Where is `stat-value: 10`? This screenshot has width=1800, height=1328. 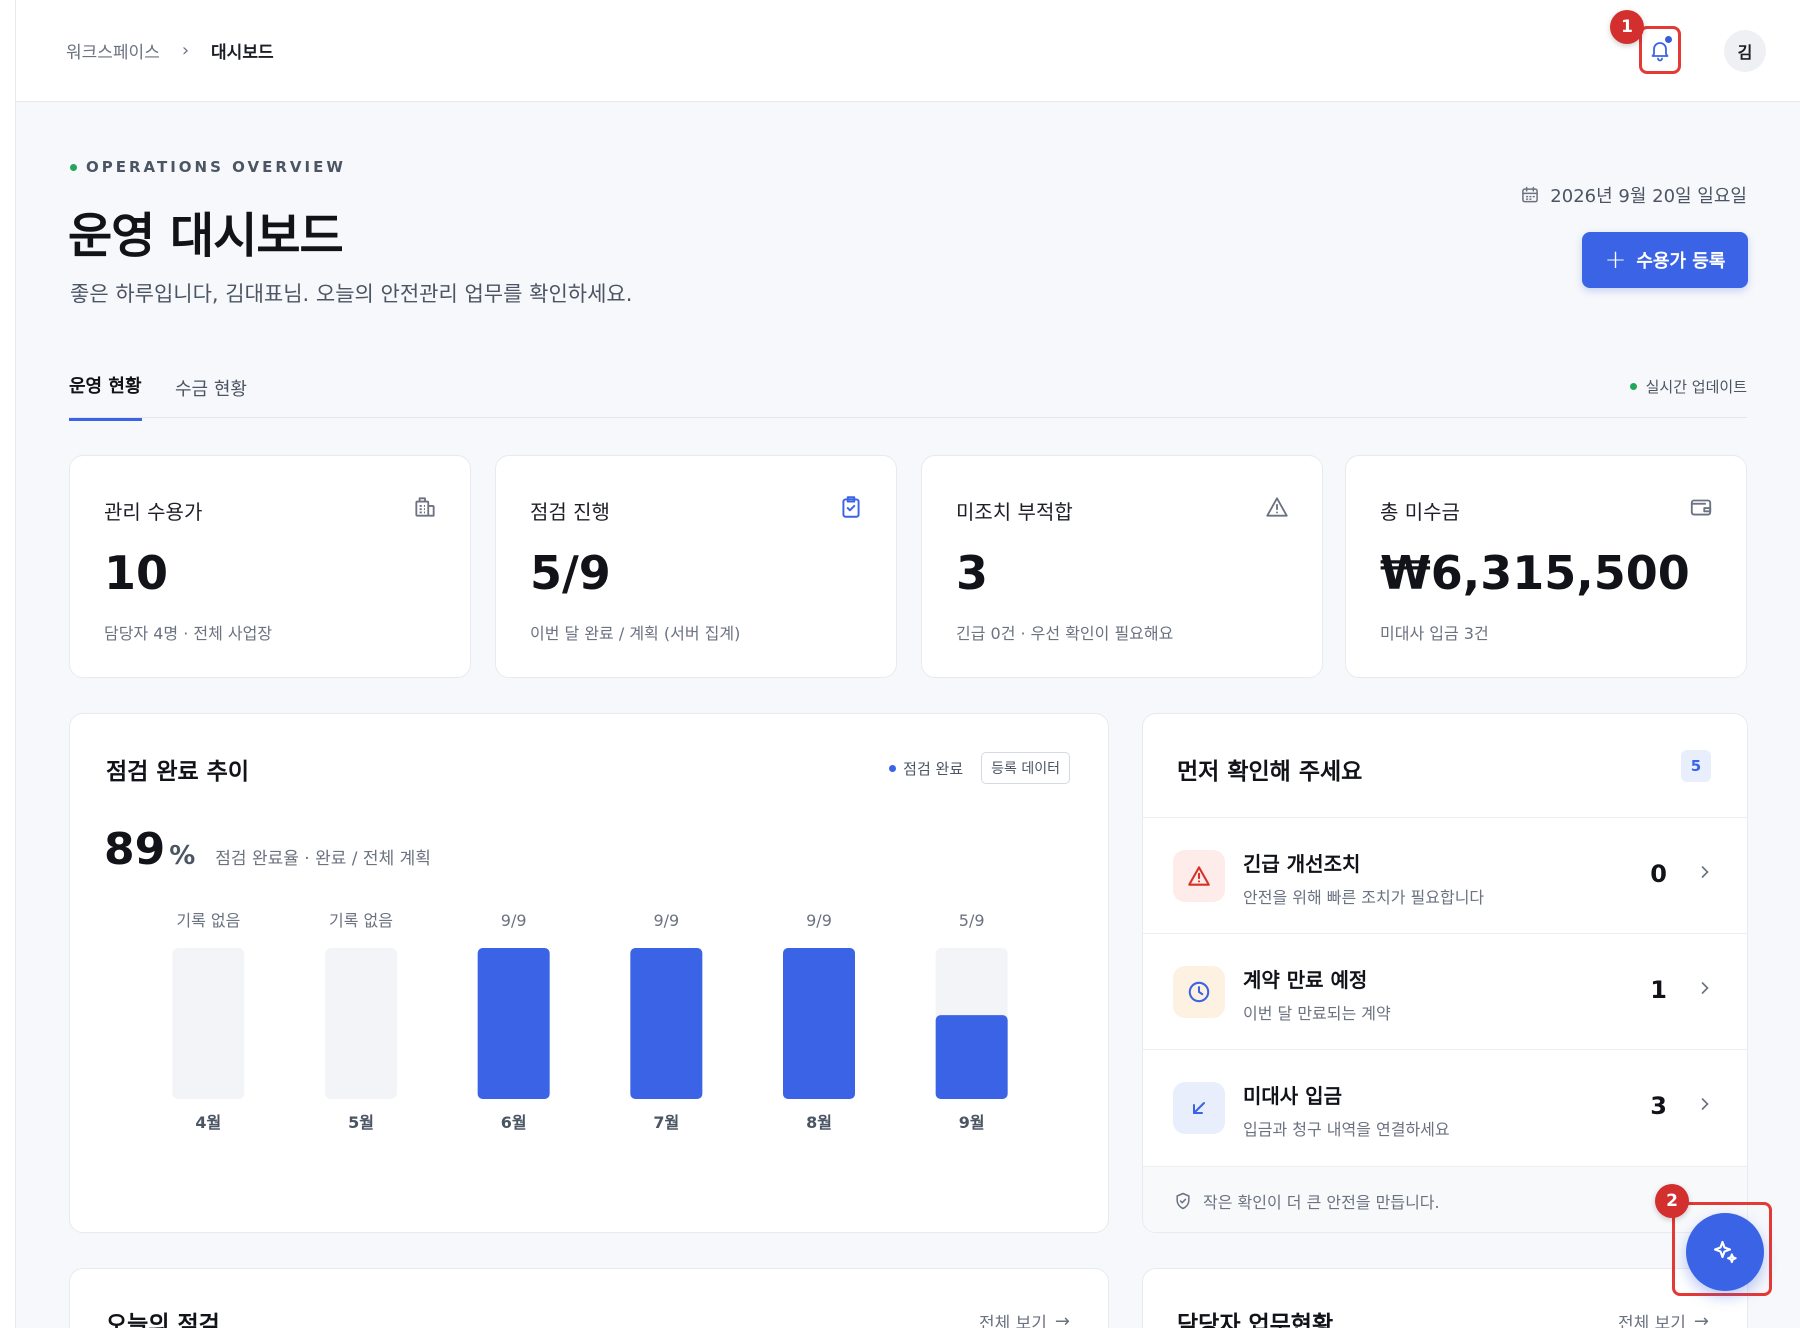
stat-value: 10 is located at coordinates (136, 573).